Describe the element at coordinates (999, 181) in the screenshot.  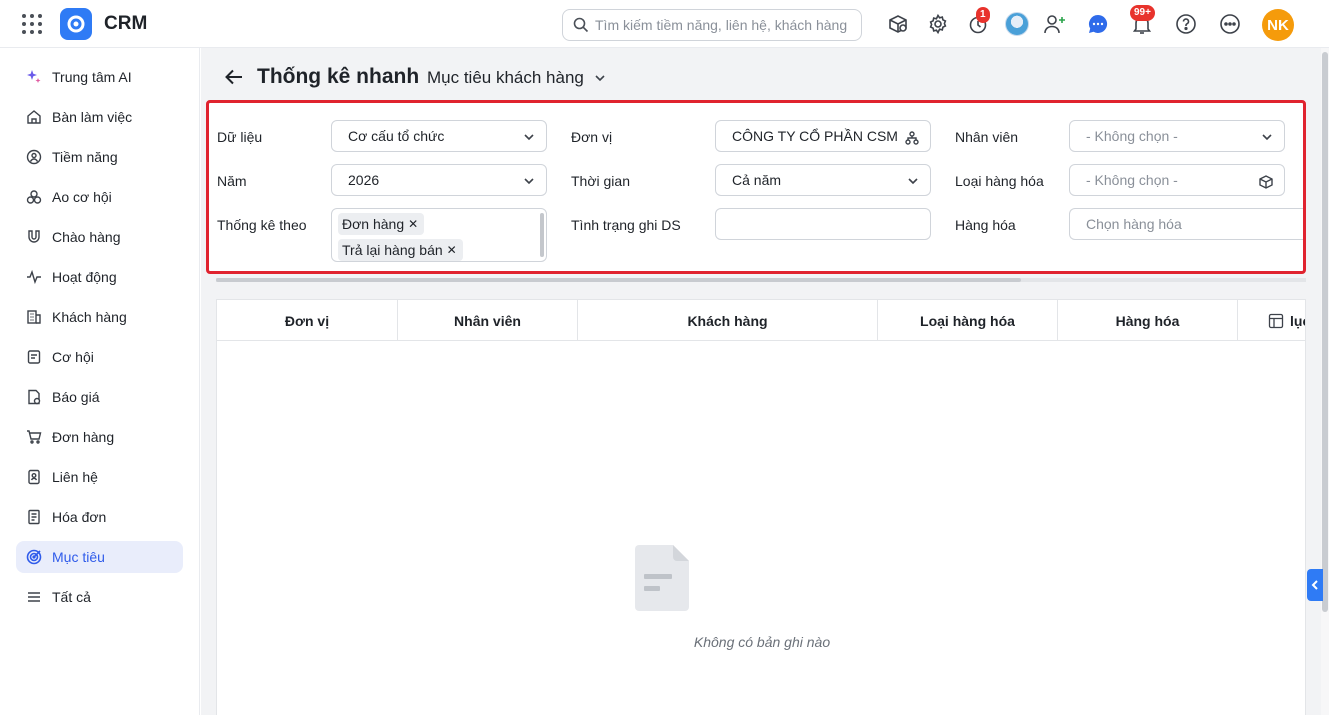
I see `product-type-label: Loại hàng hóa` at that location.